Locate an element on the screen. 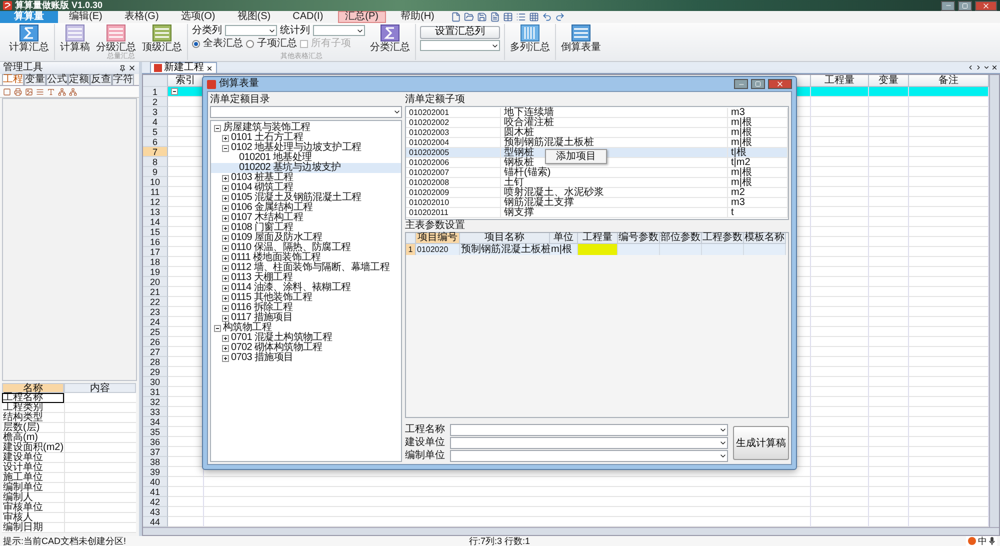 The height and width of the screenshot is (546, 1000). tree-item: 0106 金属结构工程 is located at coordinates (306, 208).